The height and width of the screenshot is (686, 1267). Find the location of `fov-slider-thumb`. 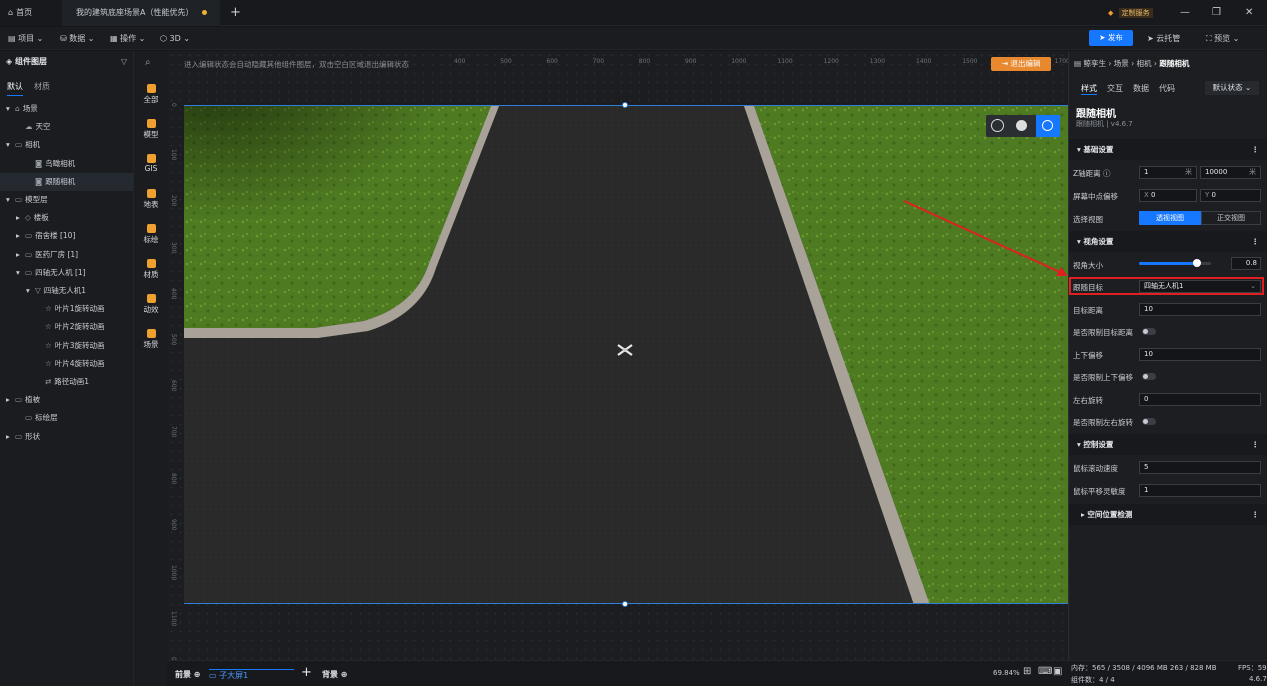

fov-slider-thumb is located at coordinates (1196, 263).